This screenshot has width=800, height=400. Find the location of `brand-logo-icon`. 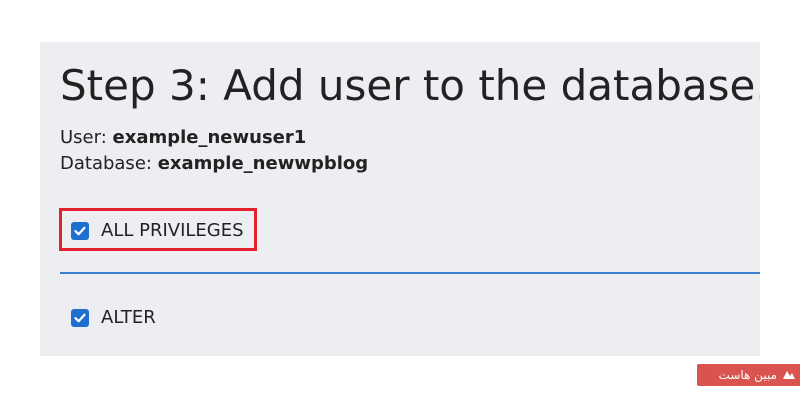

brand-logo-icon is located at coordinates (789, 375).